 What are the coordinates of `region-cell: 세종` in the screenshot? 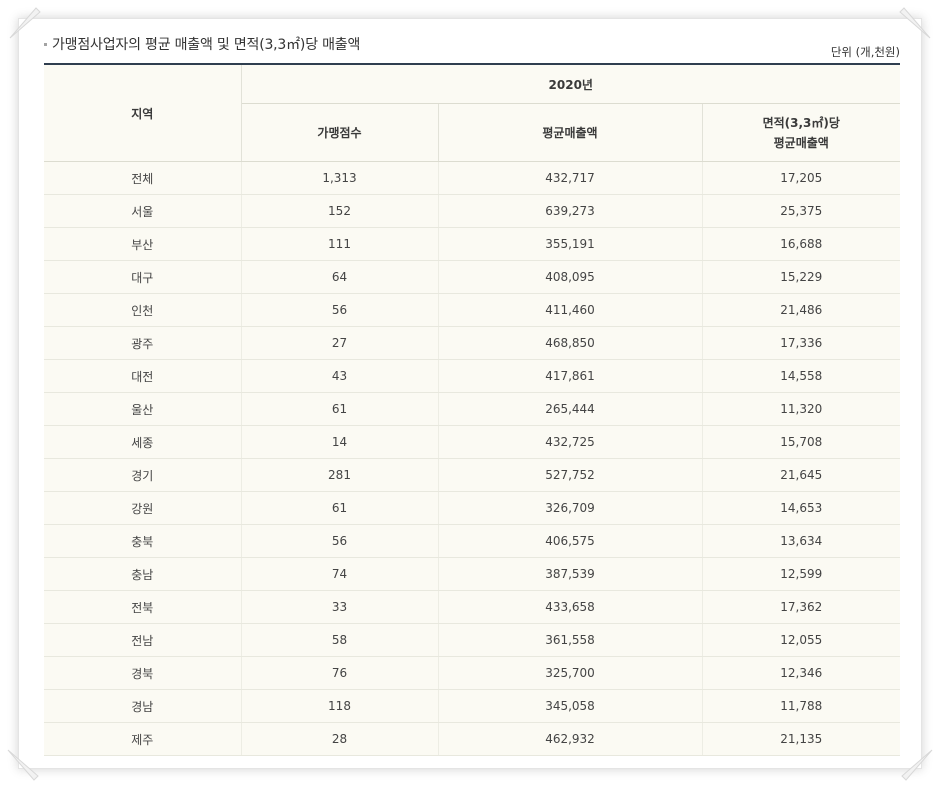 It's located at (143, 442).